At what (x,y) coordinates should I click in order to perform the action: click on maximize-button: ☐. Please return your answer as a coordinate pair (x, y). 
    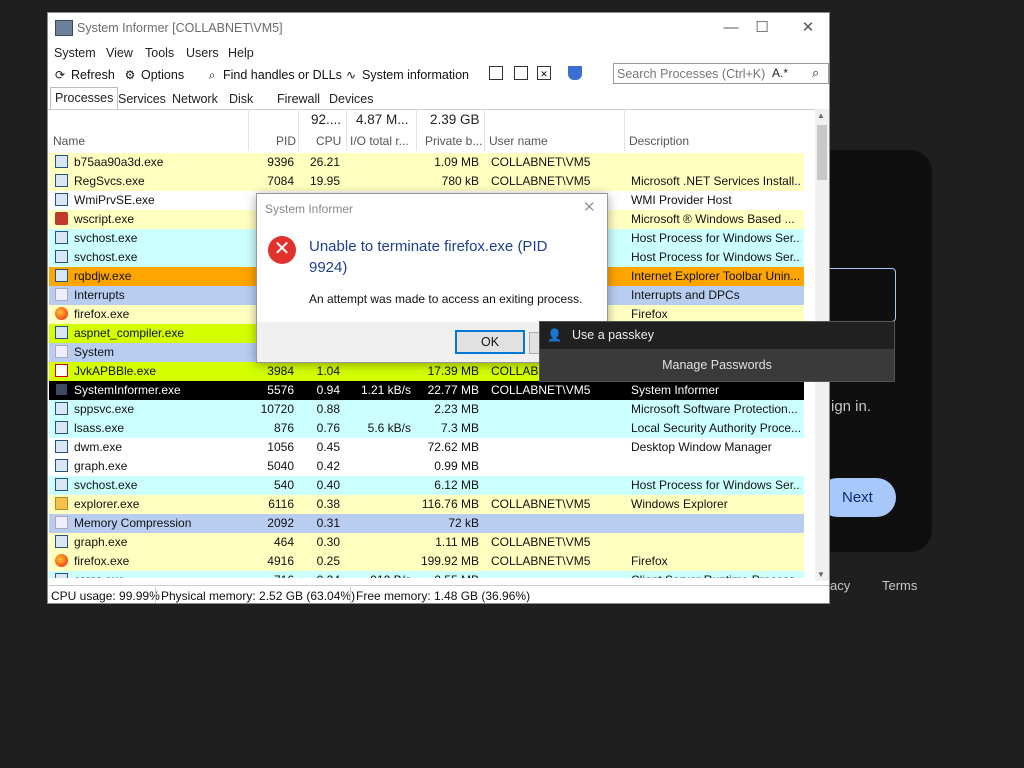
    Looking at the image, I should click on (762, 28).